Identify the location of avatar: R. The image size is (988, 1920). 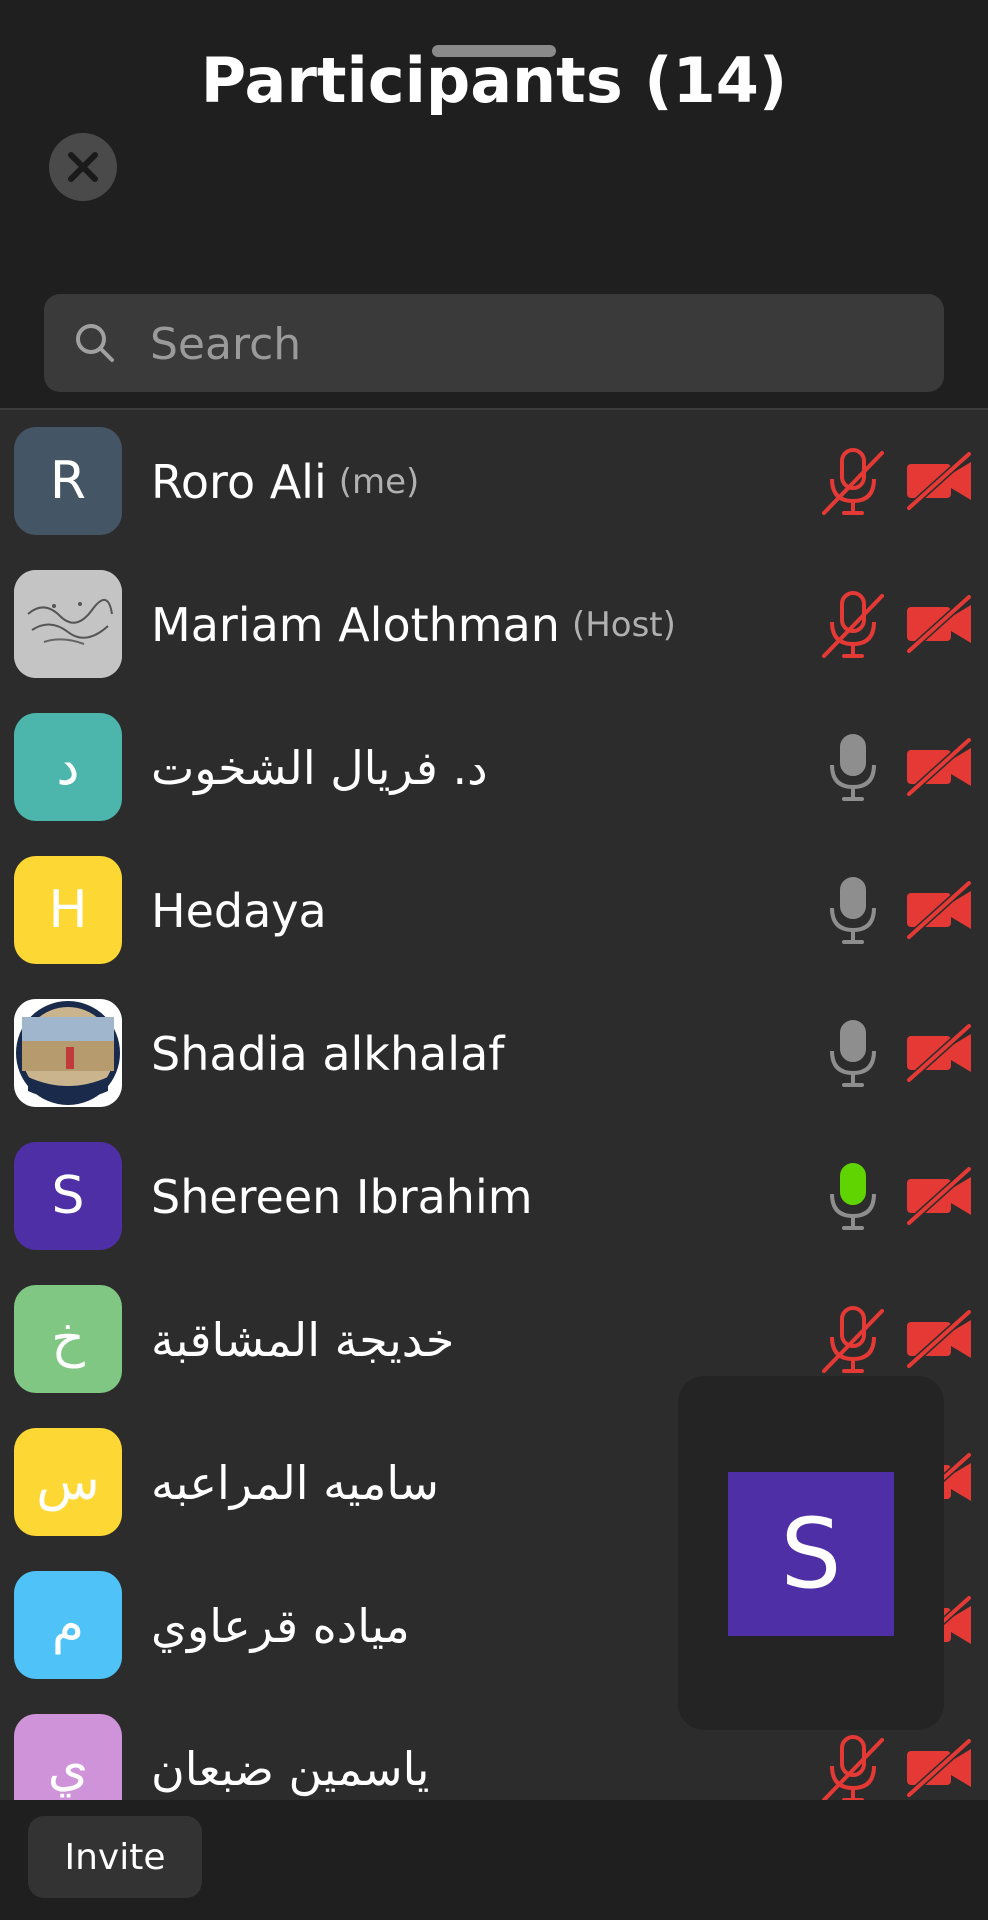
(68, 481).